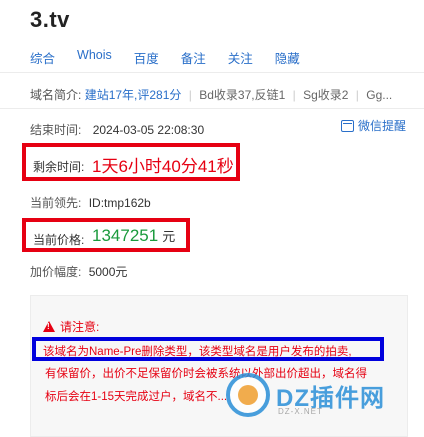  I want to click on increment-row: 加价幅度: 5000元, so click(78, 271).